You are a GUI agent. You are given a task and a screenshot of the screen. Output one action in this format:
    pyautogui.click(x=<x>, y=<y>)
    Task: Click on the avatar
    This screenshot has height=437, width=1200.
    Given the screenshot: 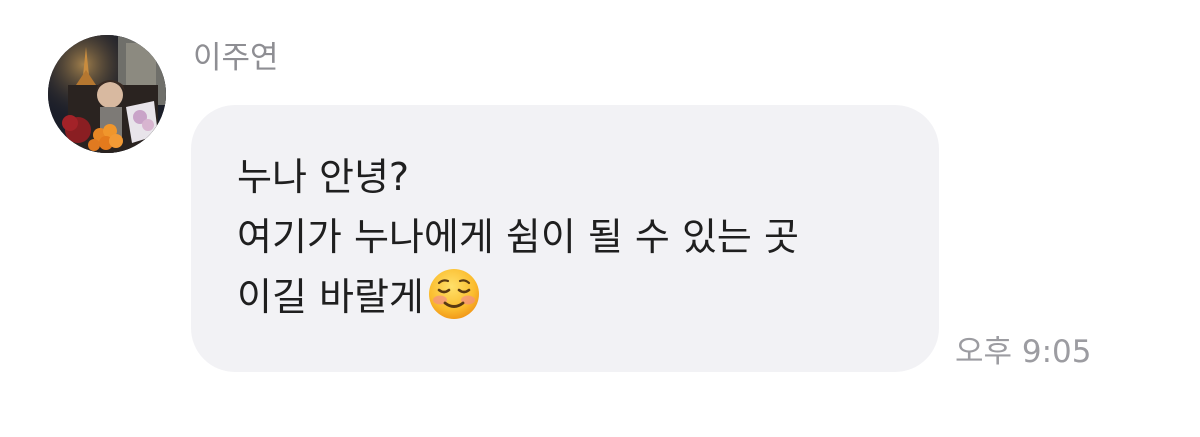 What is the action you would take?
    pyautogui.click(x=107, y=94)
    